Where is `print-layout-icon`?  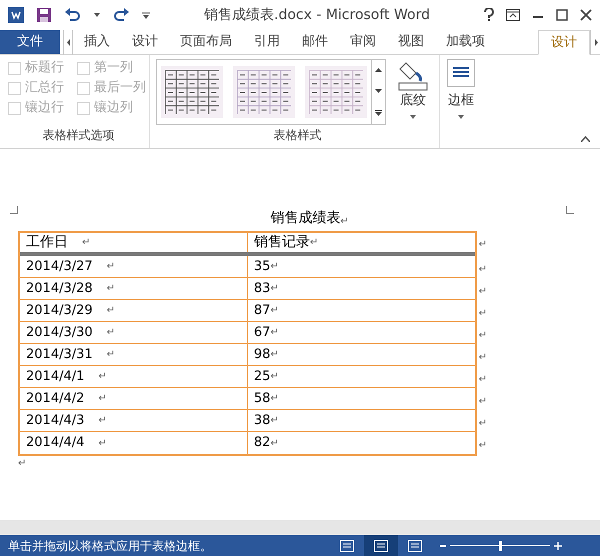 print-layout-icon is located at coordinates (381, 546).